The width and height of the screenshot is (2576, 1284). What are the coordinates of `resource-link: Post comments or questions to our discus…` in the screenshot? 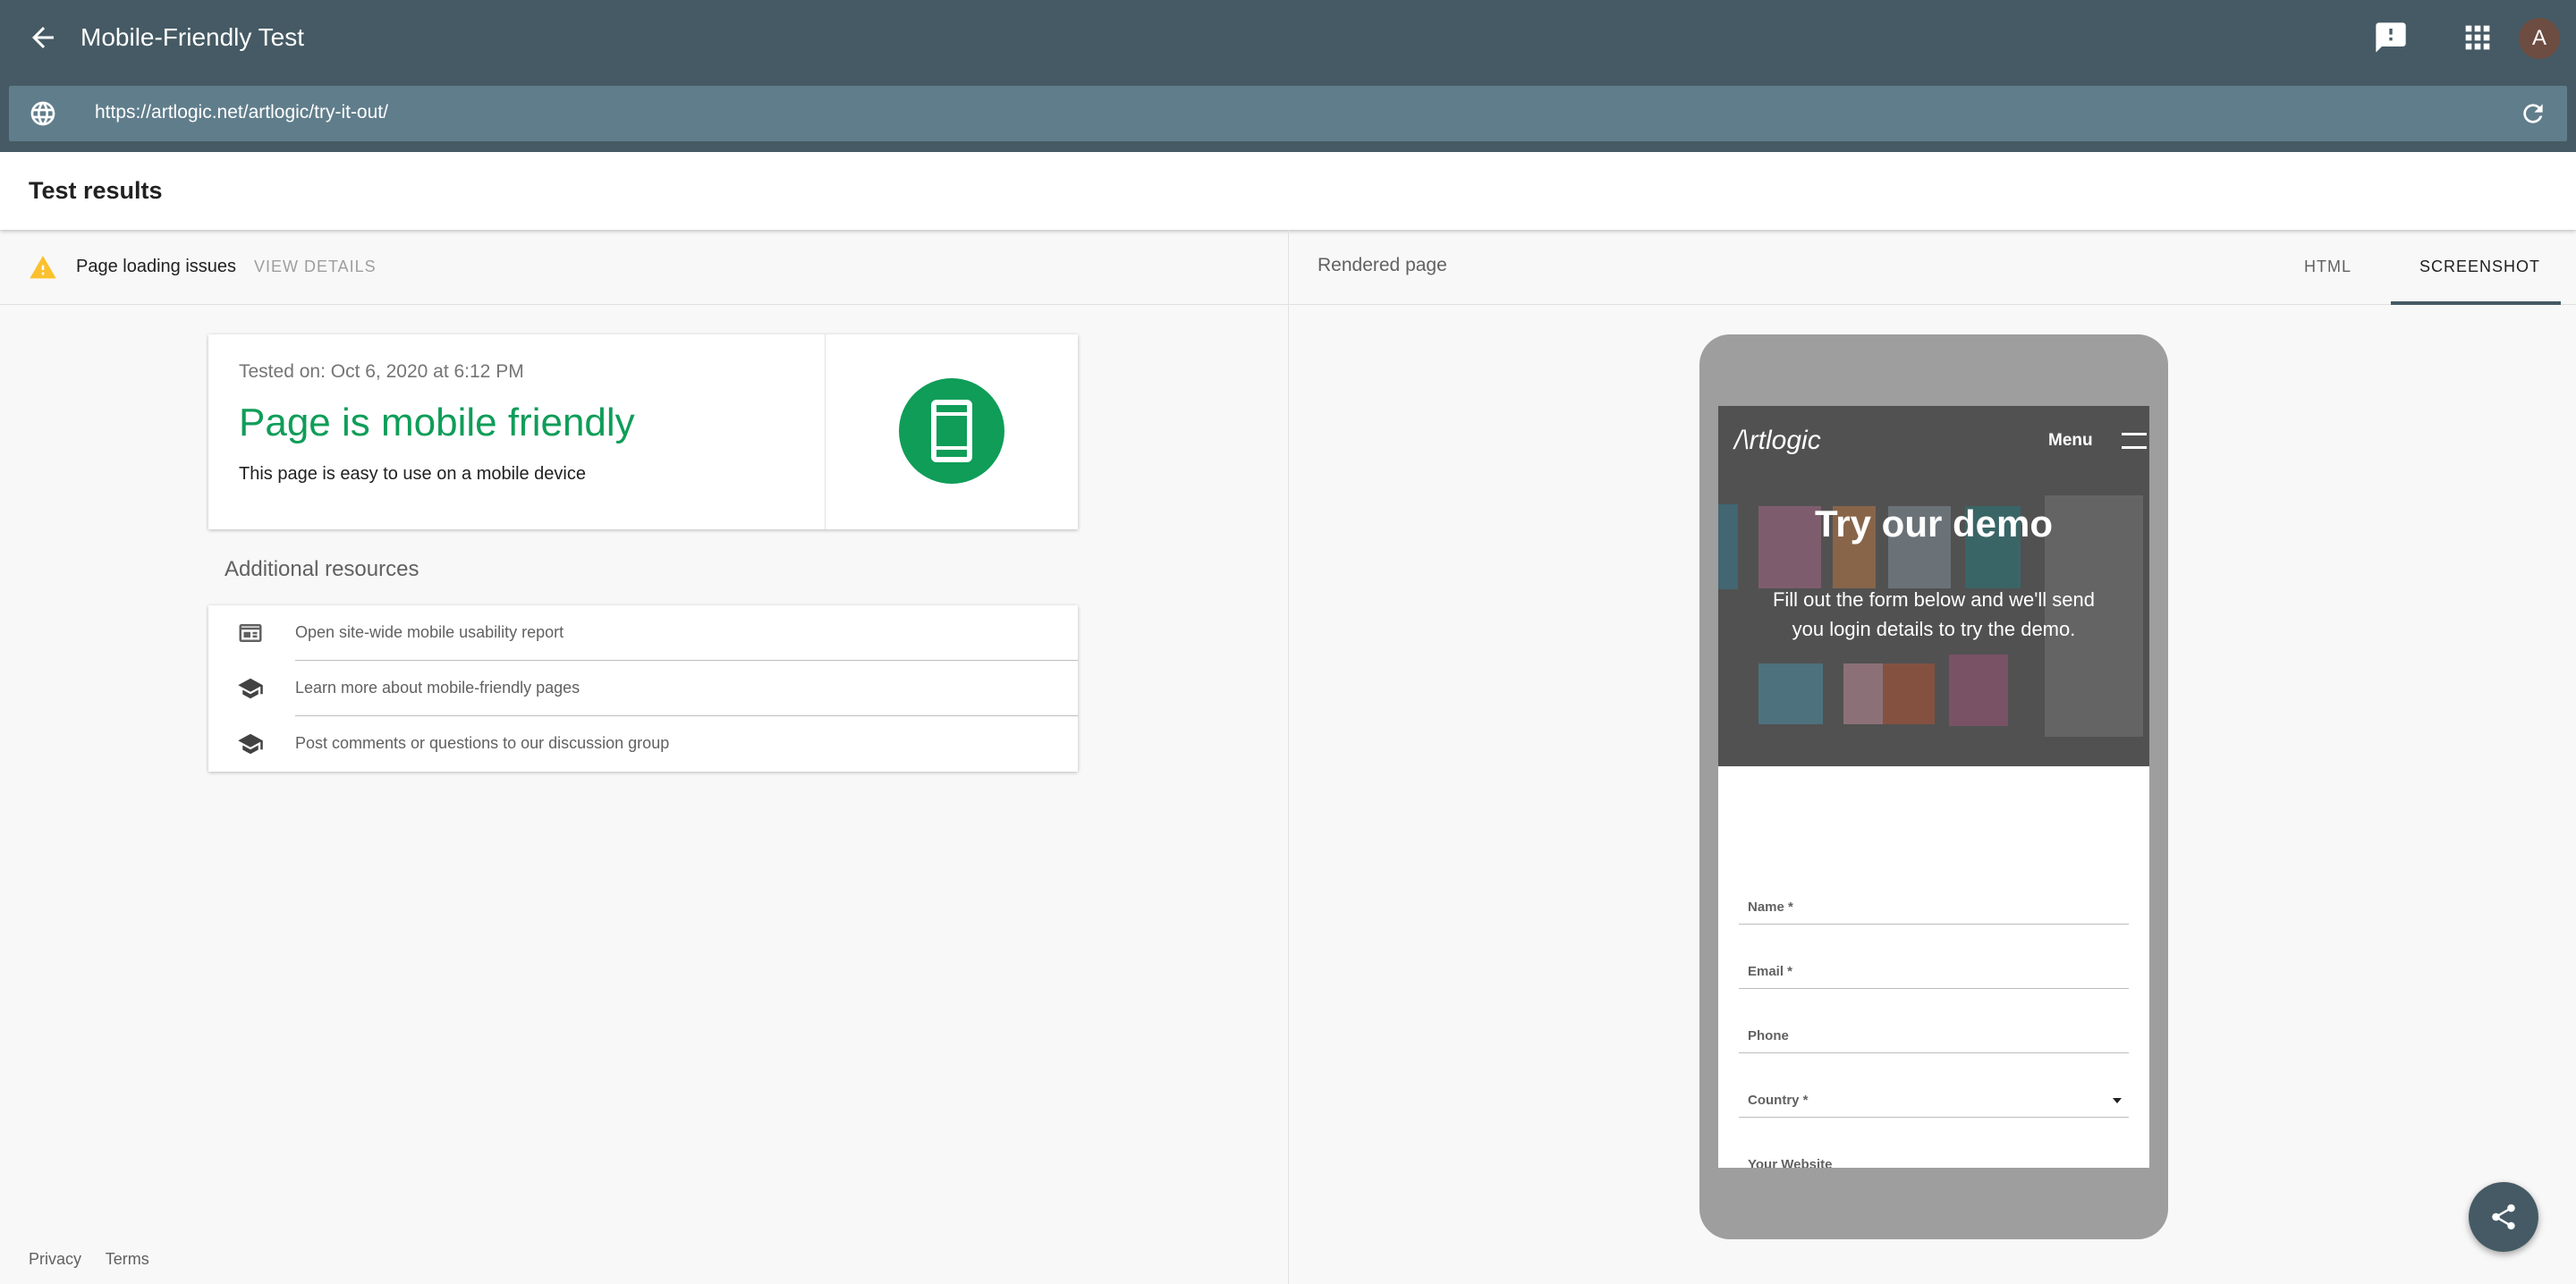 It's located at (482, 744).